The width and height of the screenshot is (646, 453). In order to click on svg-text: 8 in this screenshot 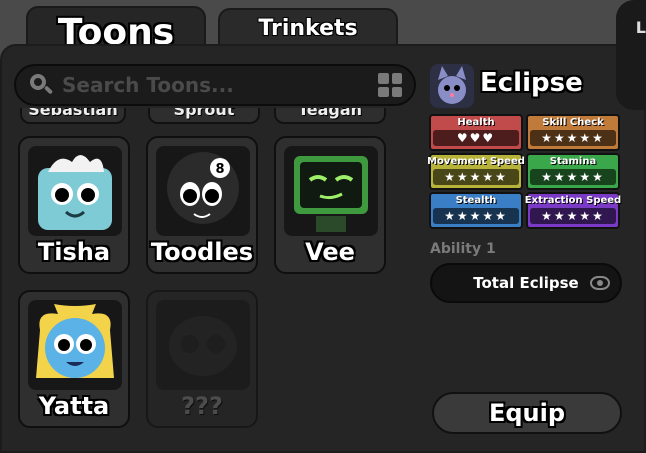, I will do `click(219, 169)`.